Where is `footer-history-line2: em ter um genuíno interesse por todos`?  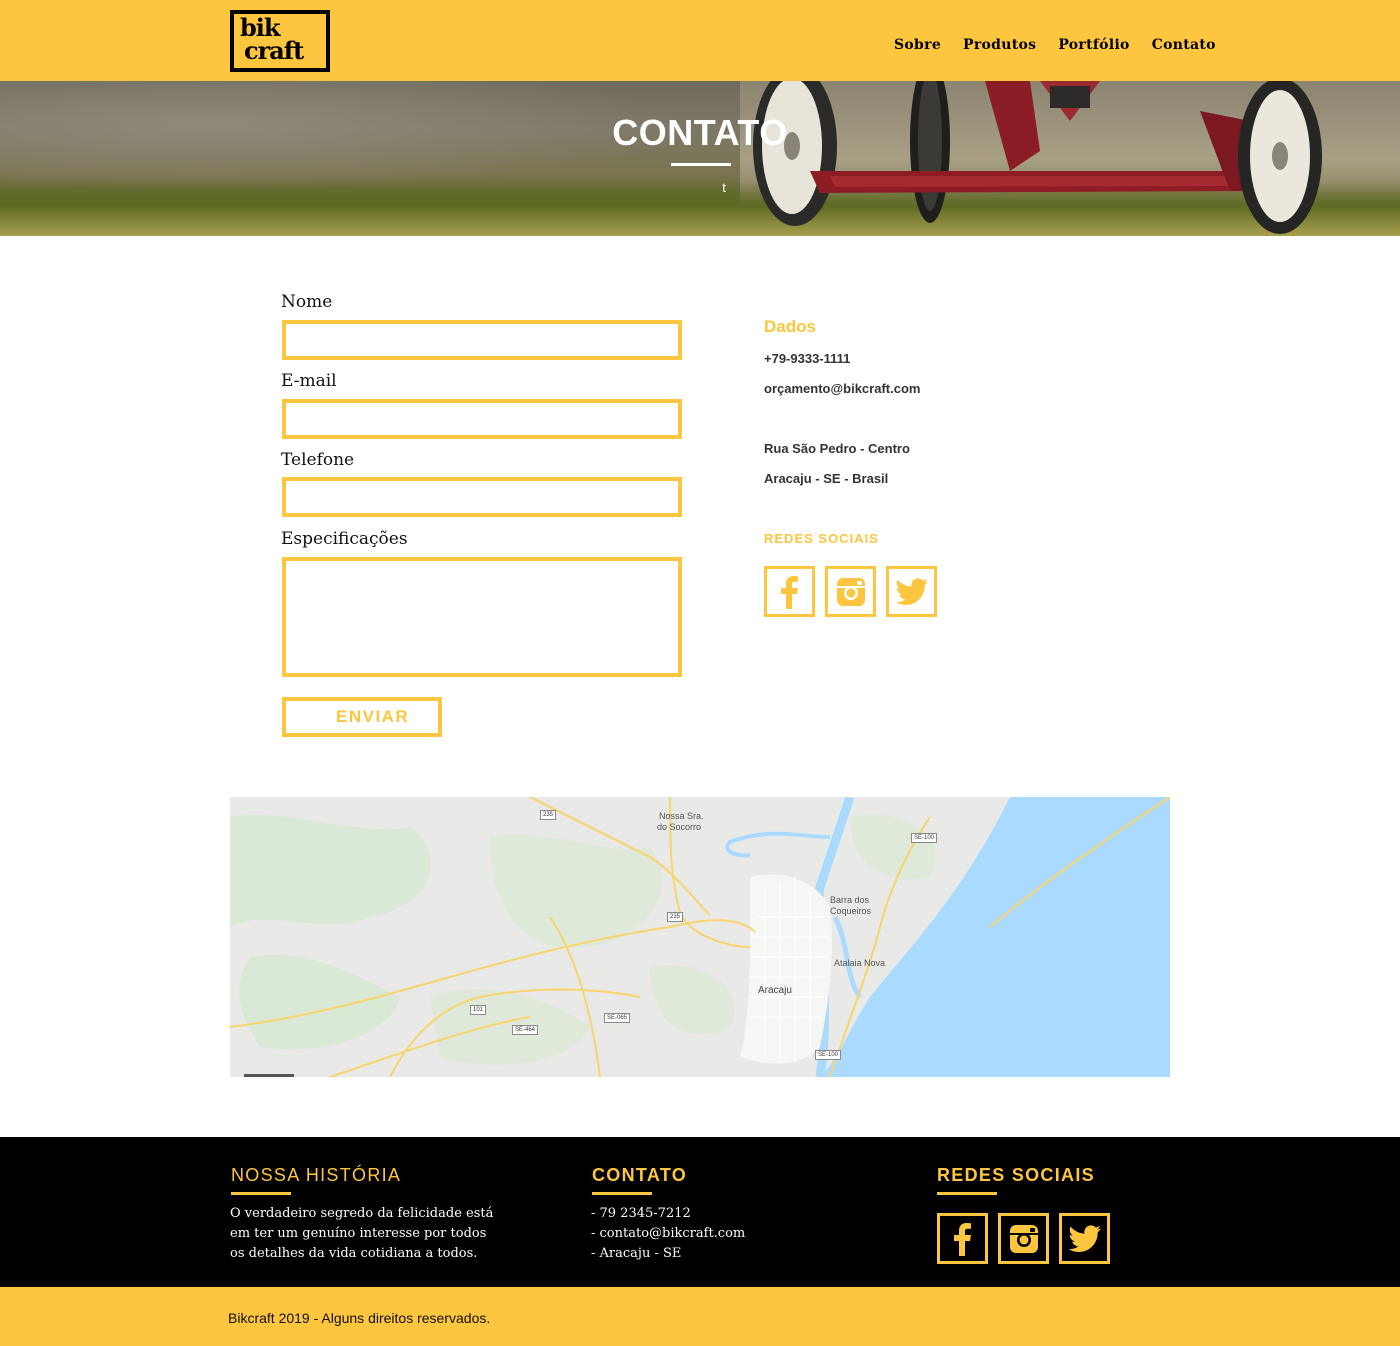
footer-history-line2: em ter um genuíno interesse por todos is located at coordinates (358, 1233).